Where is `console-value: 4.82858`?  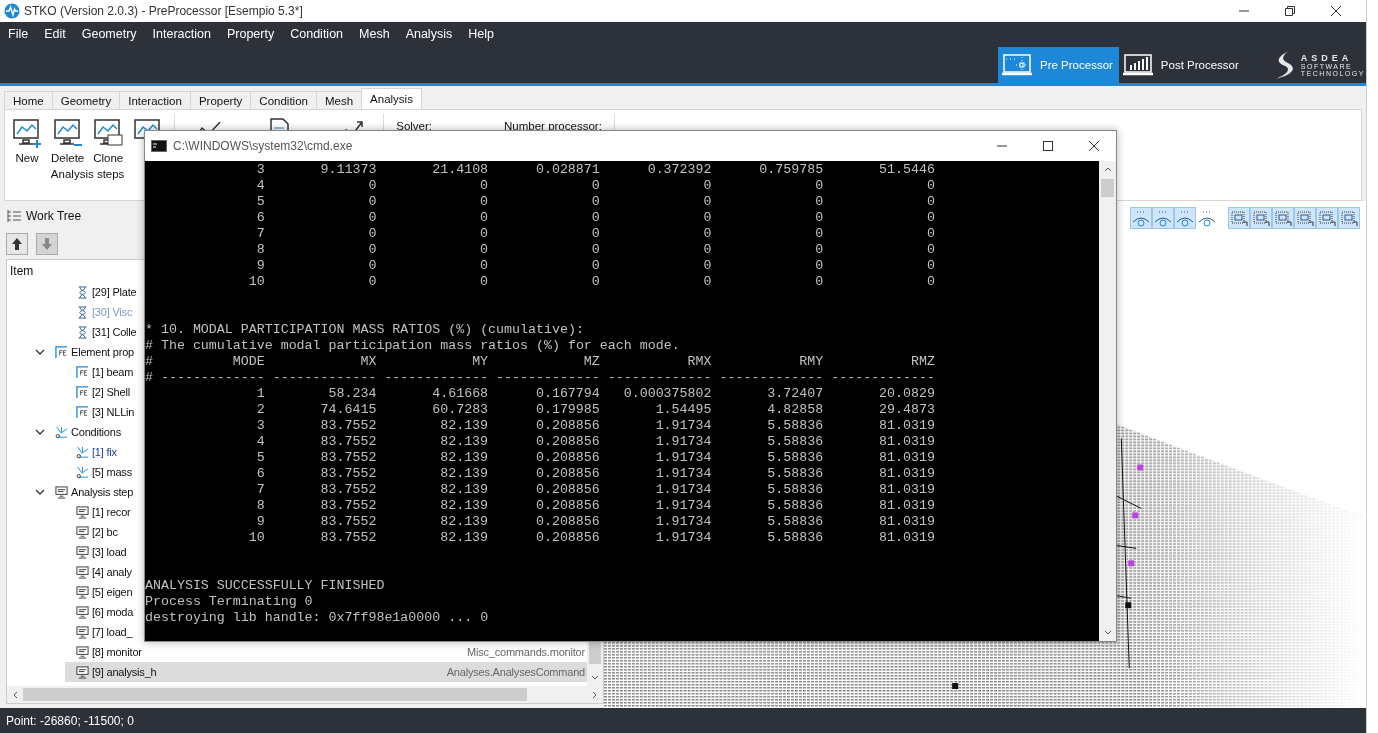 console-value: 4.82858 is located at coordinates (795, 410).